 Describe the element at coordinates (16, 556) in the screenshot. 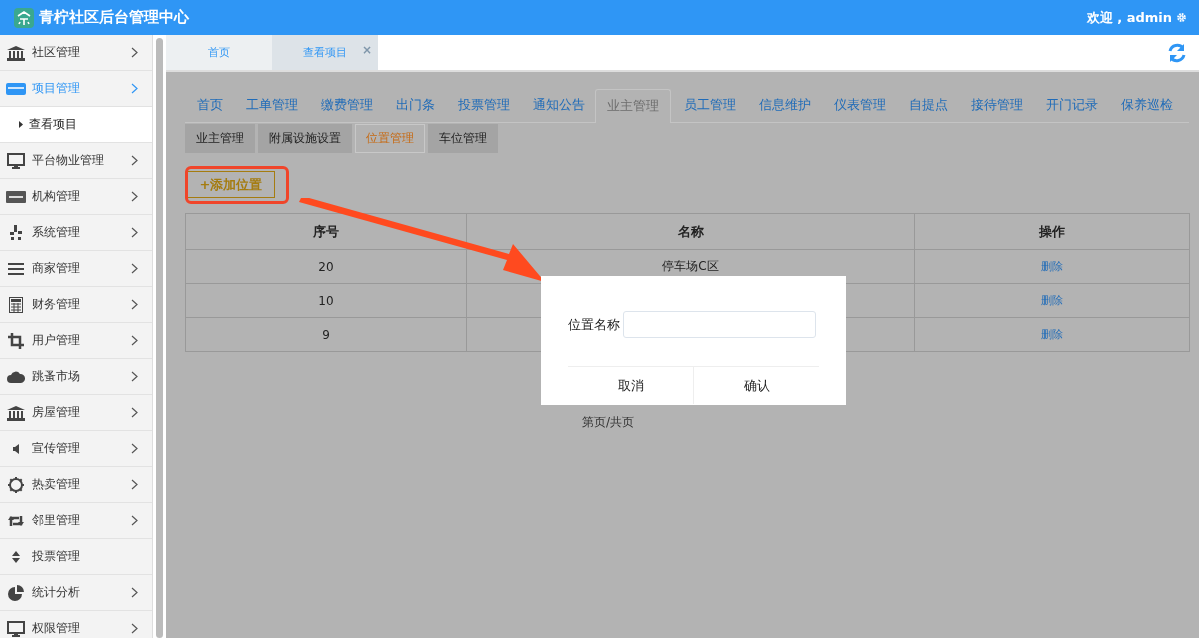

I see `sort-icon` at that location.